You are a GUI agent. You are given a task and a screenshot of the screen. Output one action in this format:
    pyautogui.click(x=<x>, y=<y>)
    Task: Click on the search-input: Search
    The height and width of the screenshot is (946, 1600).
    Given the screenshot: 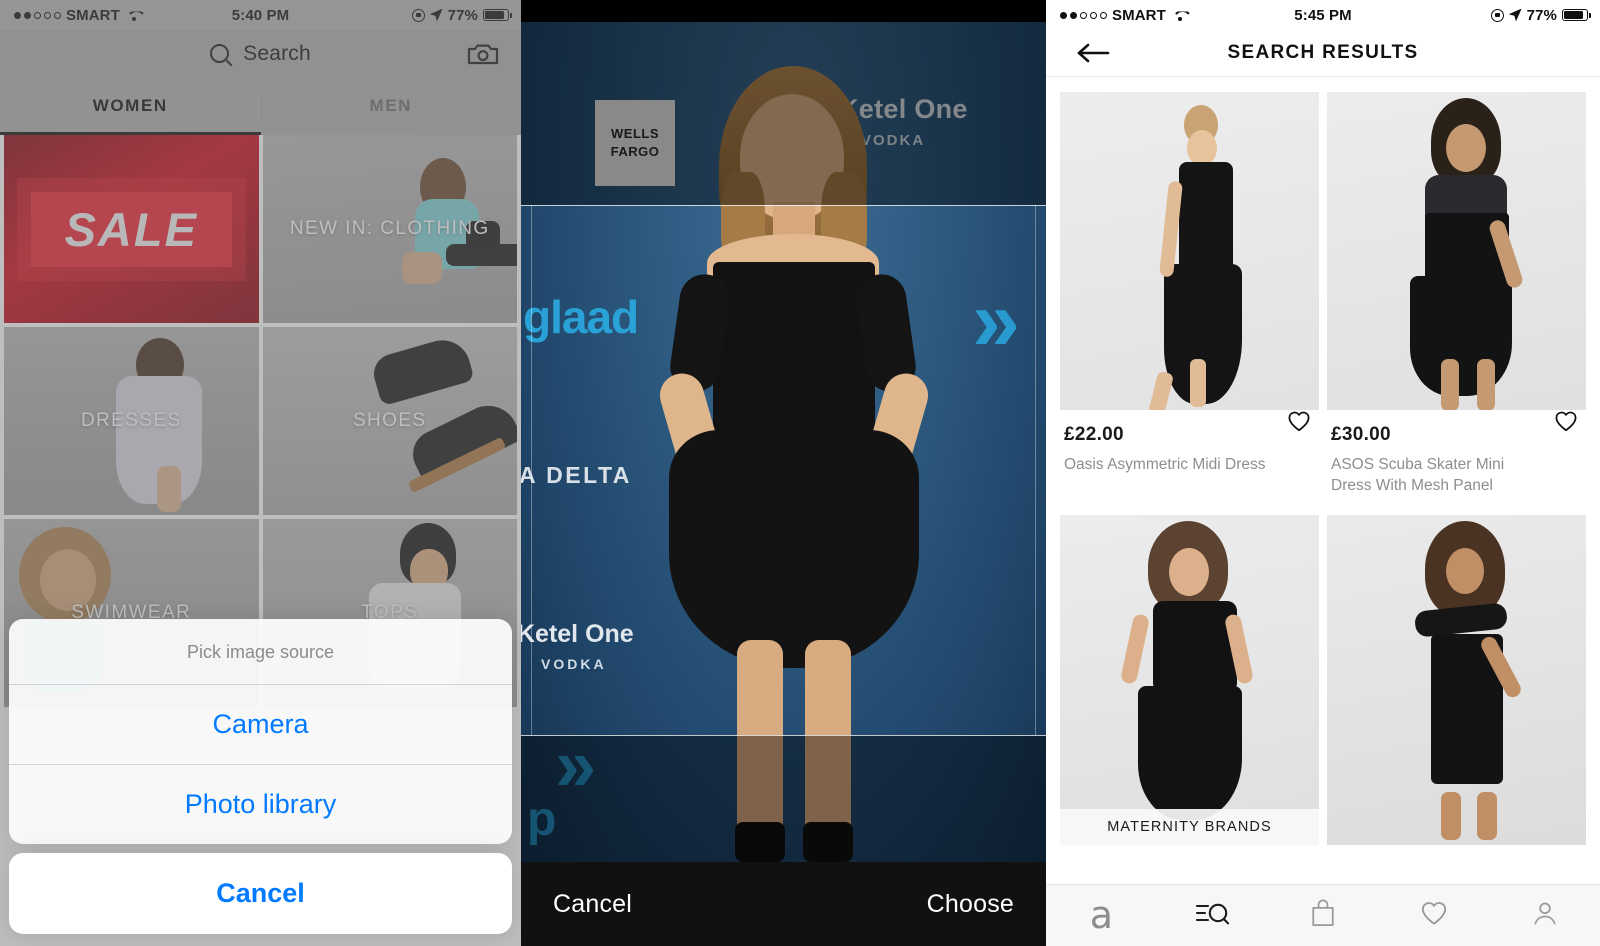 What is the action you would take?
    pyautogui.click(x=260, y=54)
    